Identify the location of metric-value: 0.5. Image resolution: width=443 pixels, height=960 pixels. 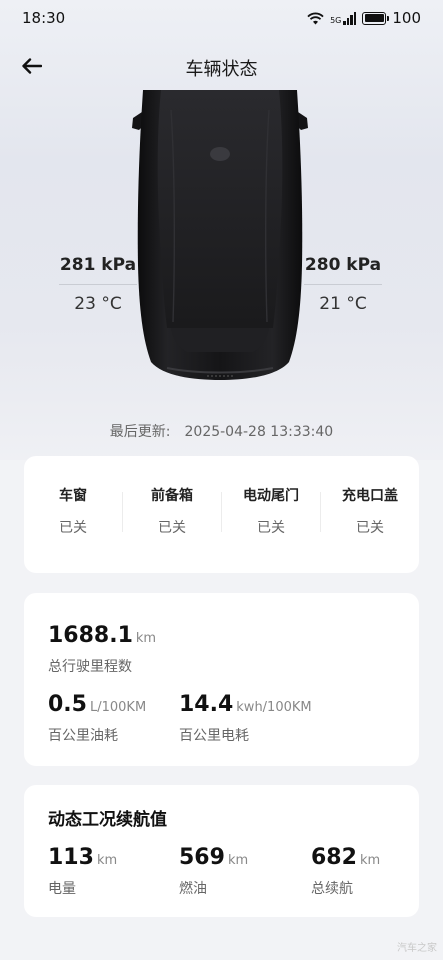
(67, 704).